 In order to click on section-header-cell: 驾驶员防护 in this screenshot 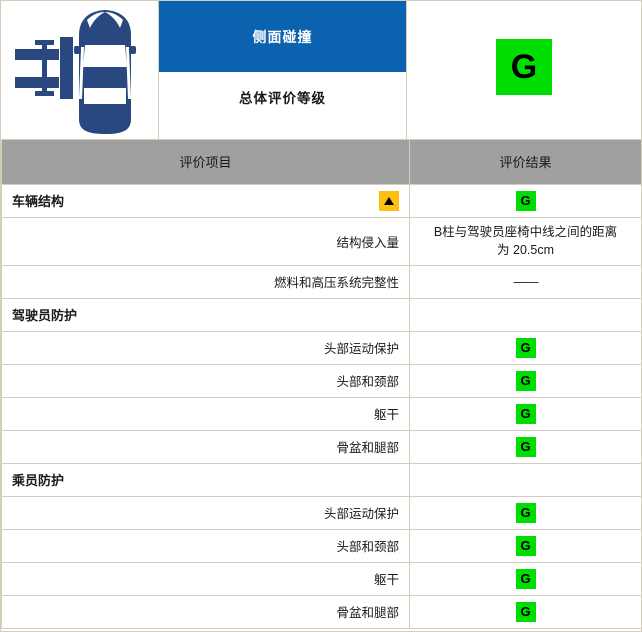, I will do `click(205, 314)`.